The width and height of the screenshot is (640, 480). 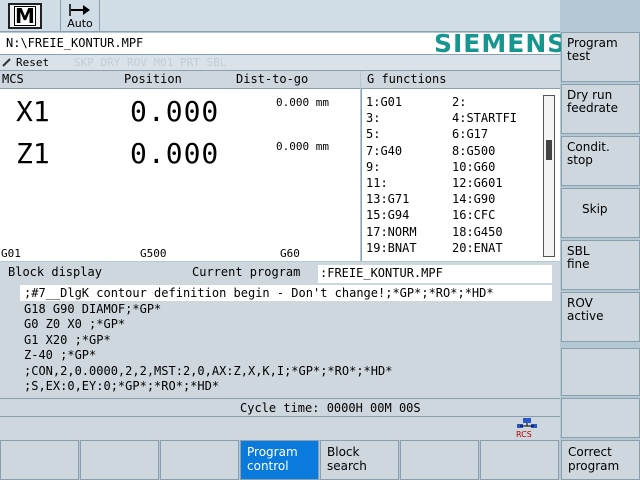 What do you see at coordinates (175, 153) in the screenshot?
I see `axis-z1-position: 0.000` at bounding box center [175, 153].